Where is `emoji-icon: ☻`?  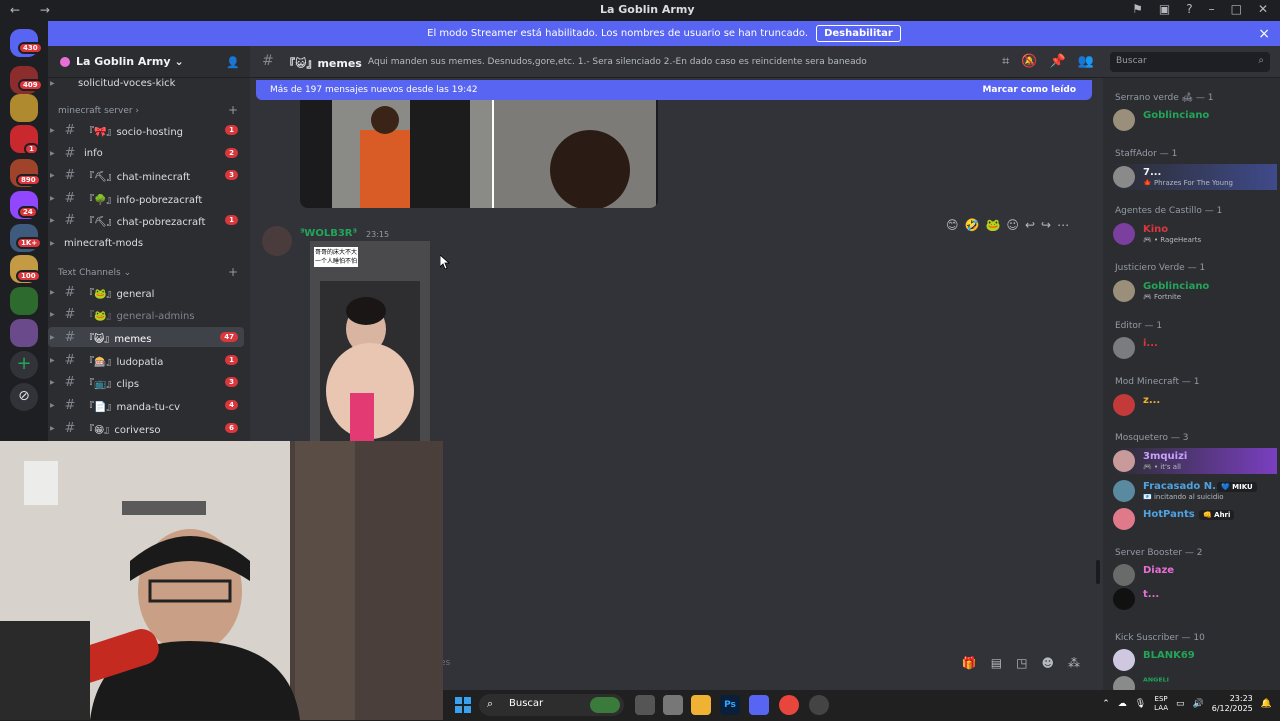
emoji-icon: ☻ is located at coordinates (1047, 663).